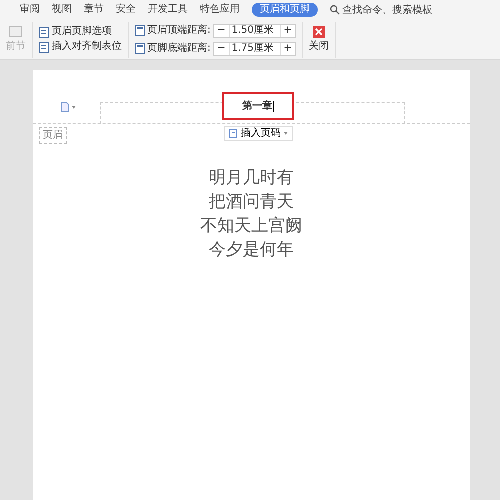  What do you see at coordinates (53, 135) in the screenshot?
I see `header-tag: 页眉` at bounding box center [53, 135].